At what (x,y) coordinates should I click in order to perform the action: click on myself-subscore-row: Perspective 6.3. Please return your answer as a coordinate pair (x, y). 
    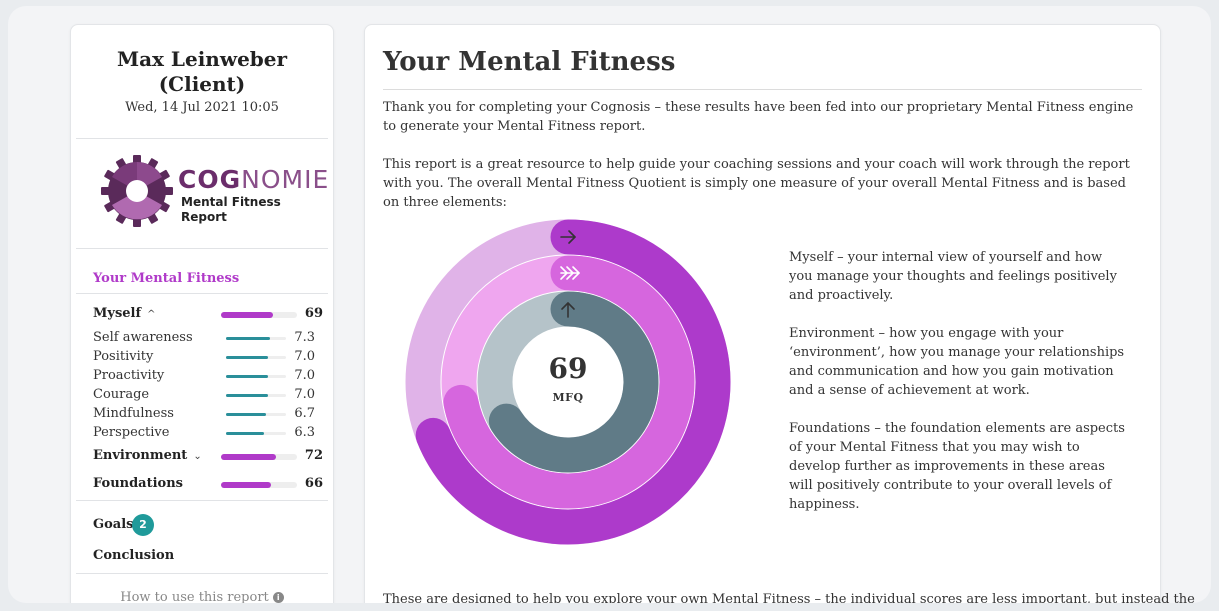
    Looking at the image, I should click on (204, 434).